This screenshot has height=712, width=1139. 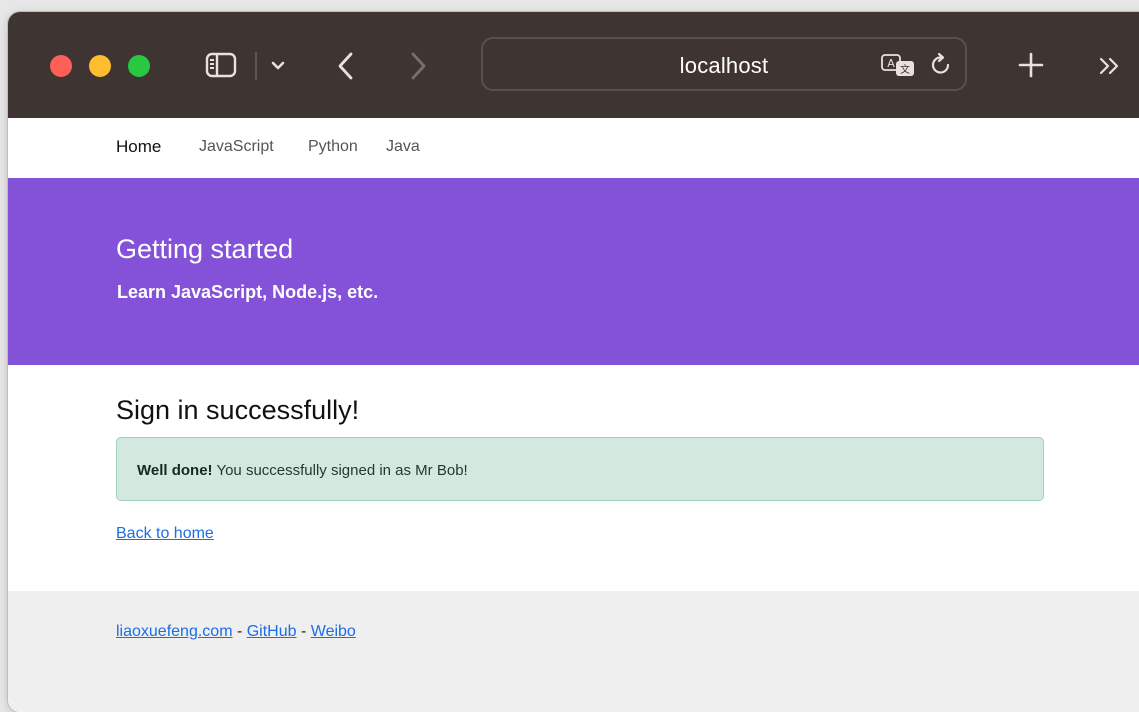 What do you see at coordinates (138, 147) in the screenshot?
I see `nav-item-home: Home` at bounding box center [138, 147].